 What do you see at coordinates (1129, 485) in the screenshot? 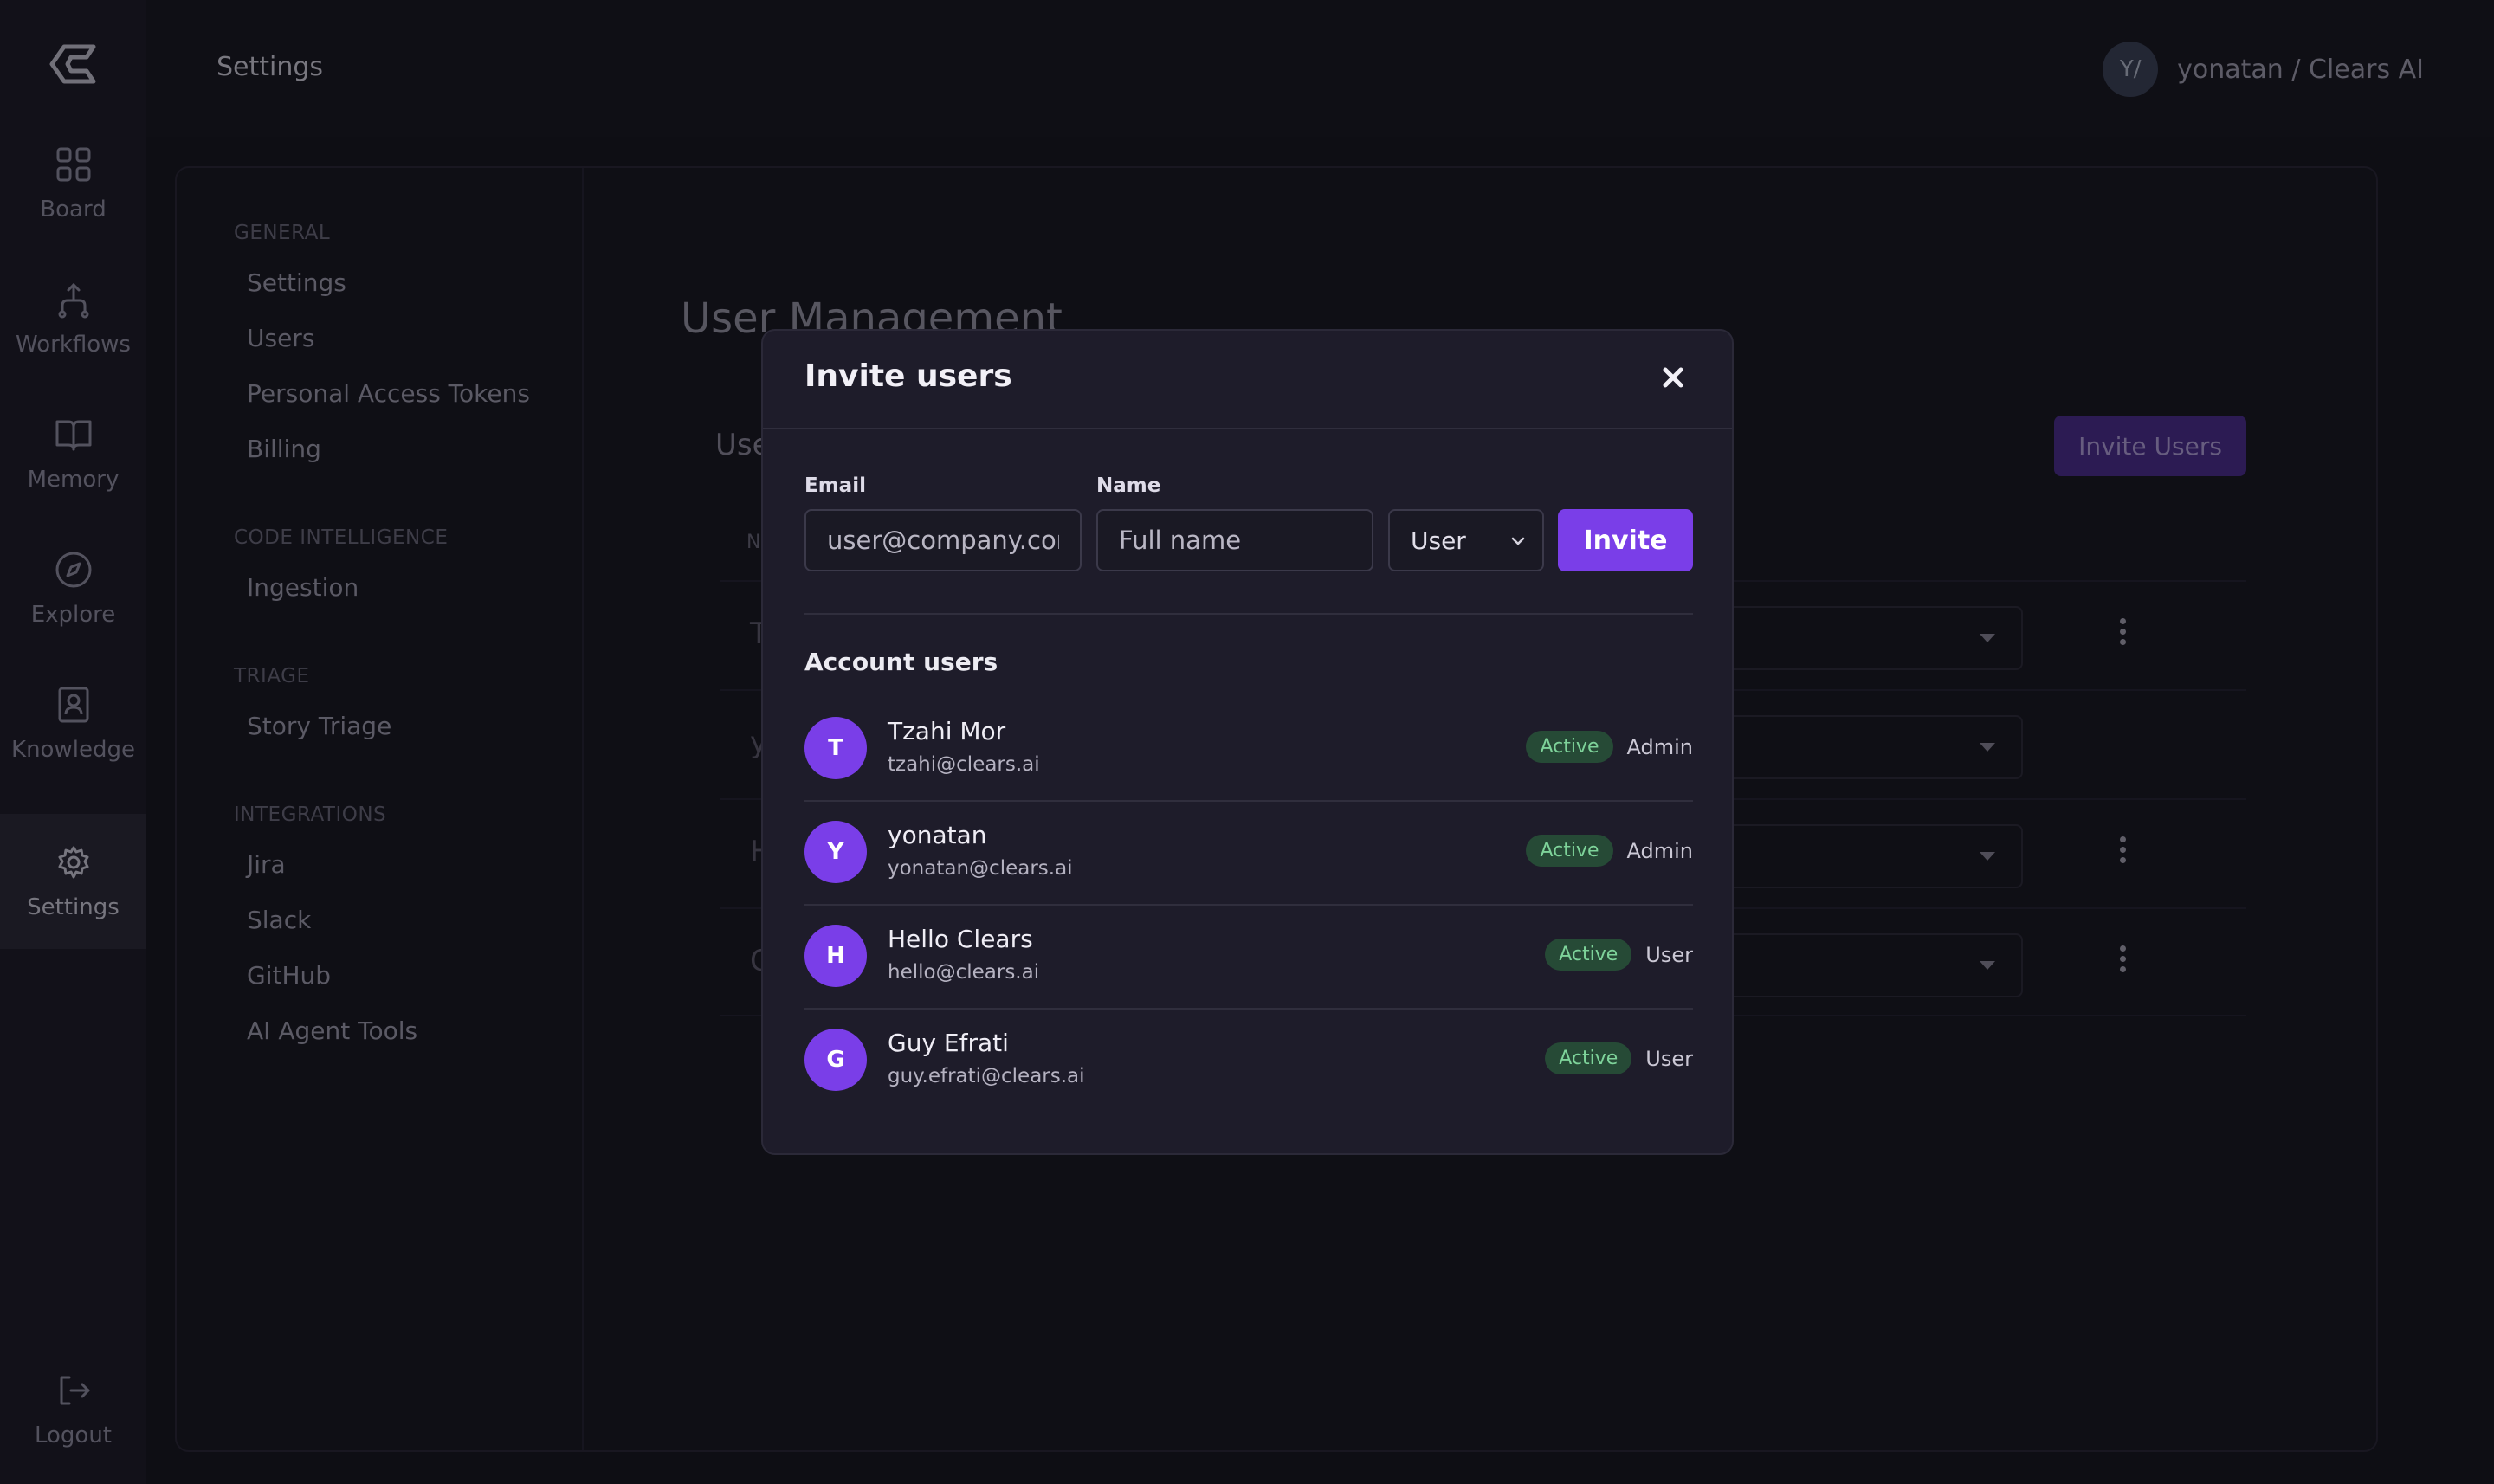
I see `name-label: Name` at bounding box center [1129, 485].